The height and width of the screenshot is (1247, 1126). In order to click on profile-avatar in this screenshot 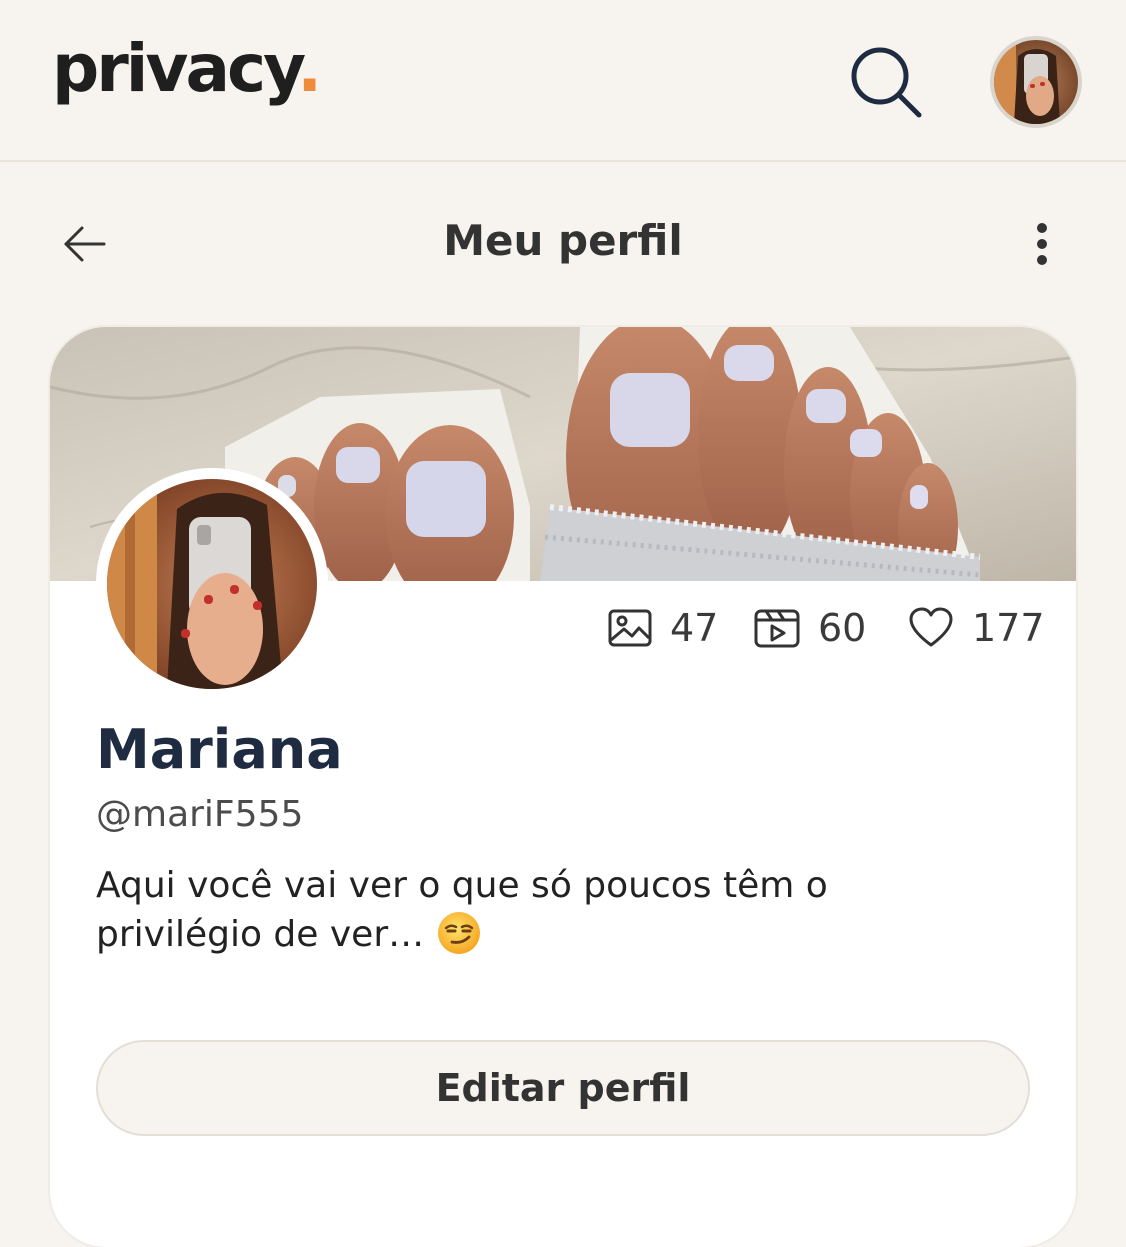, I will do `click(212, 584)`.